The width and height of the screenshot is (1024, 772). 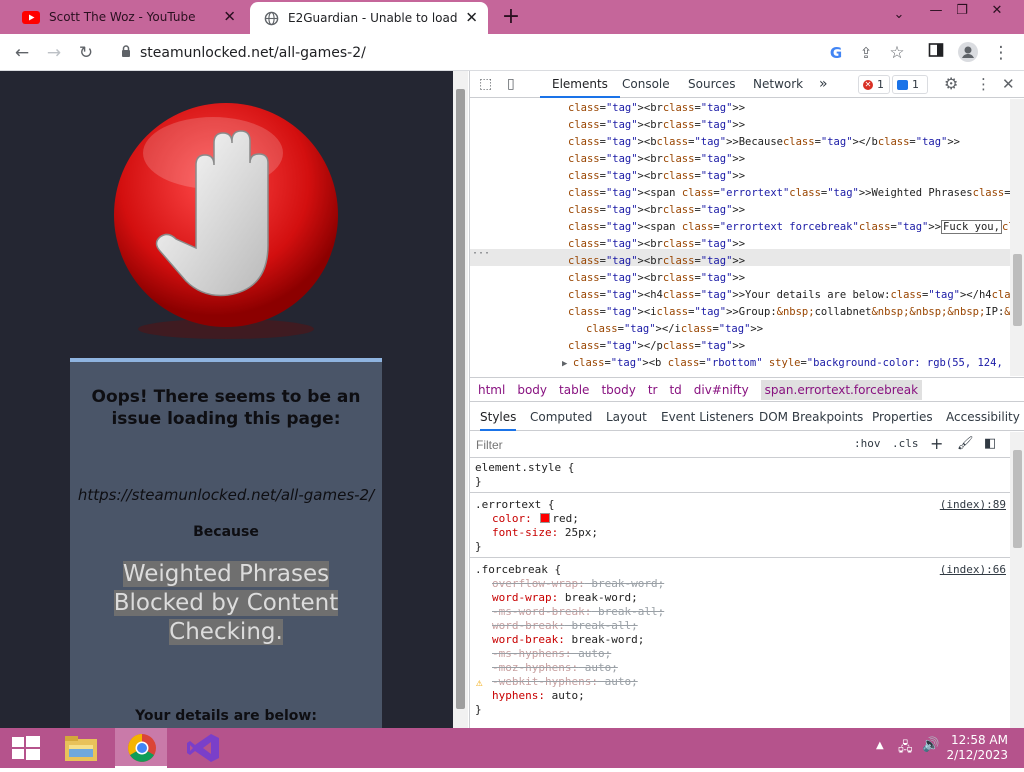 I want to click on element-style-selector: element.style {, so click(x=525, y=467).